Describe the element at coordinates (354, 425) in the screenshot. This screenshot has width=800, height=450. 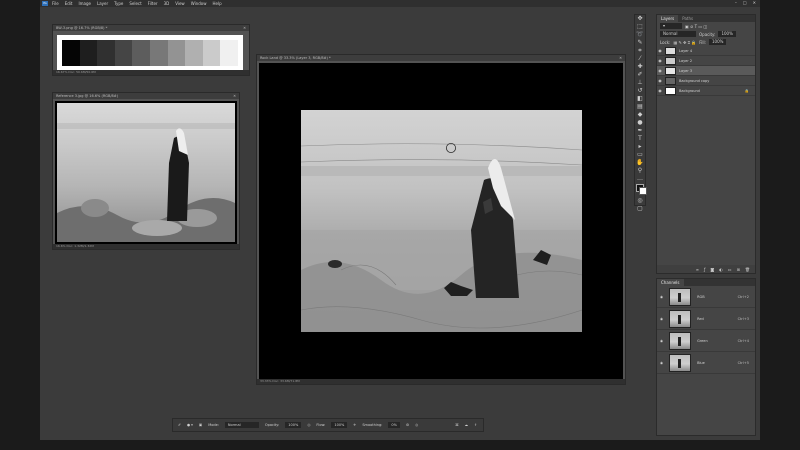
I see `airbrush-icon: ✈` at that location.